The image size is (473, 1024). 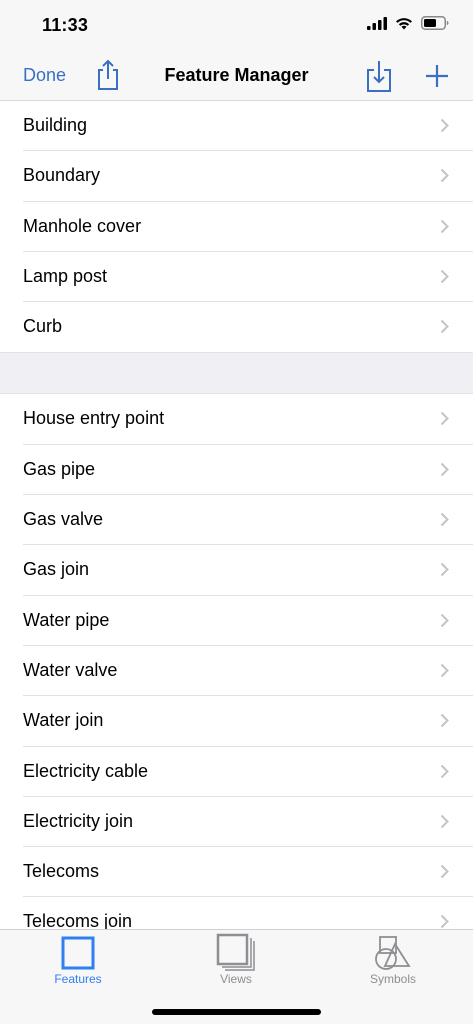 I want to click on list-item: Gas valve, so click(x=236, y=520).